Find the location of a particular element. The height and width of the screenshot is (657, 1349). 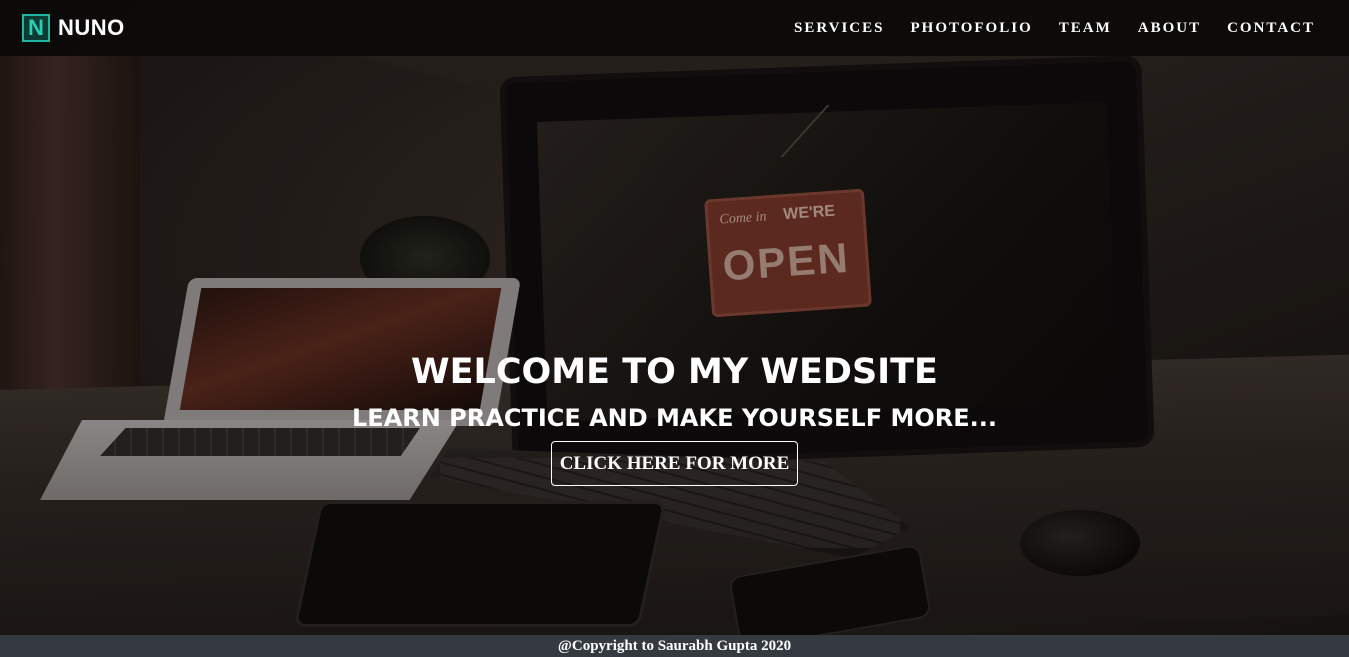

brand-link: N NUNO is located at coordinates (73, 28).